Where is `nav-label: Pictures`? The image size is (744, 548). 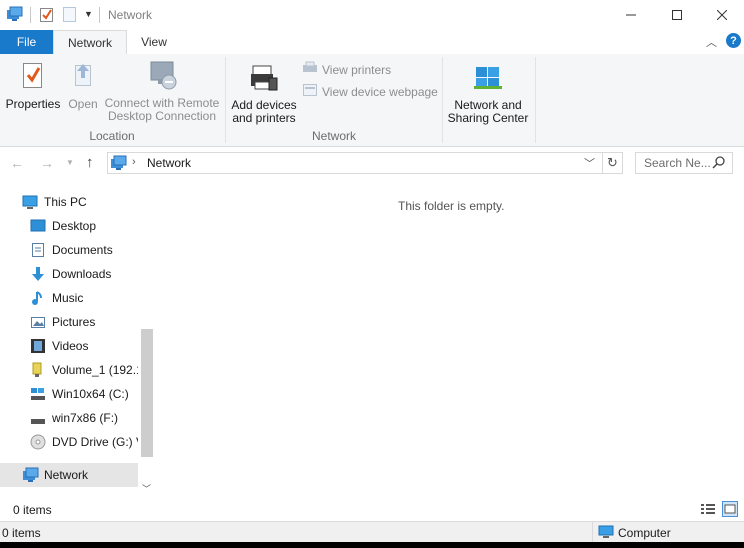 nav-label: Pictures is located at coordinates (74, 322).